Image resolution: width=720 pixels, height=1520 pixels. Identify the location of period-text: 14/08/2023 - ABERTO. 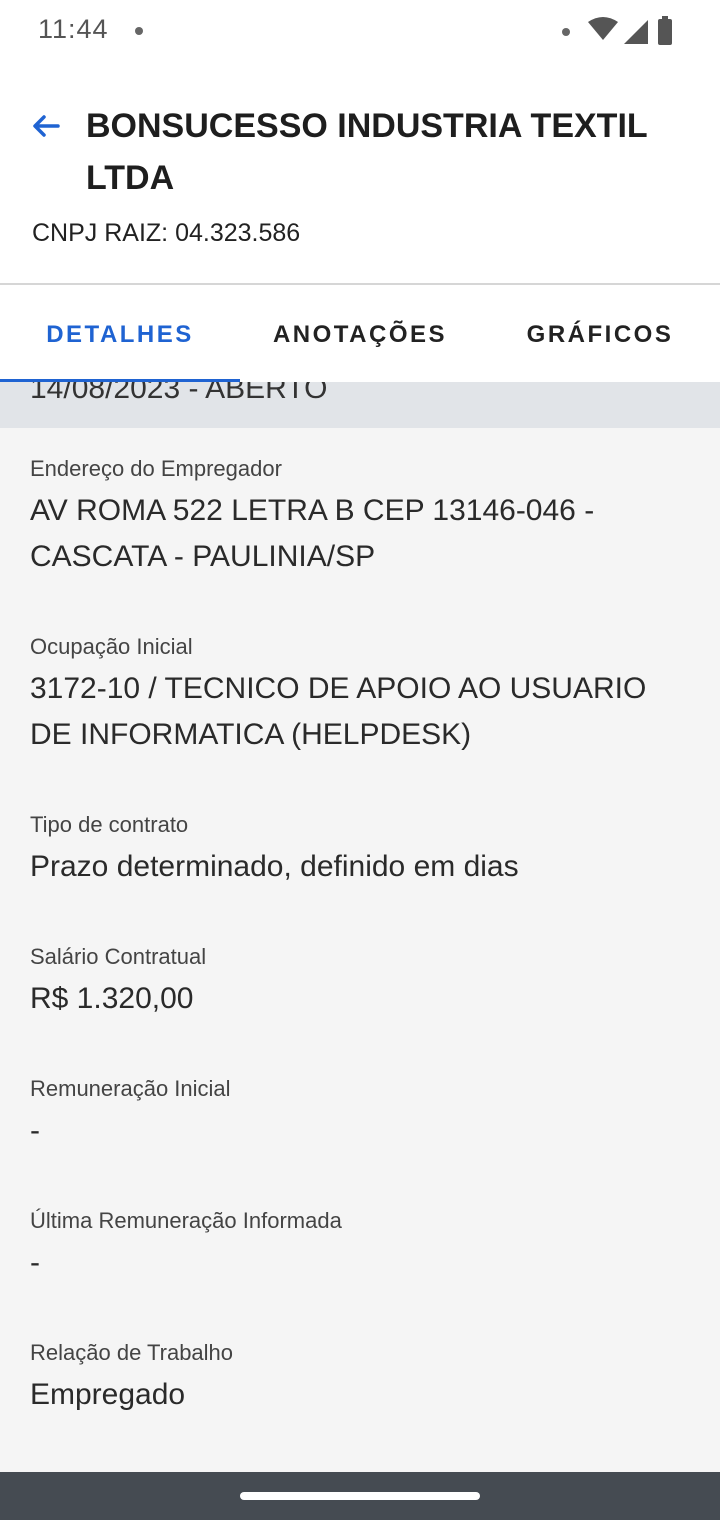
(179, 393).